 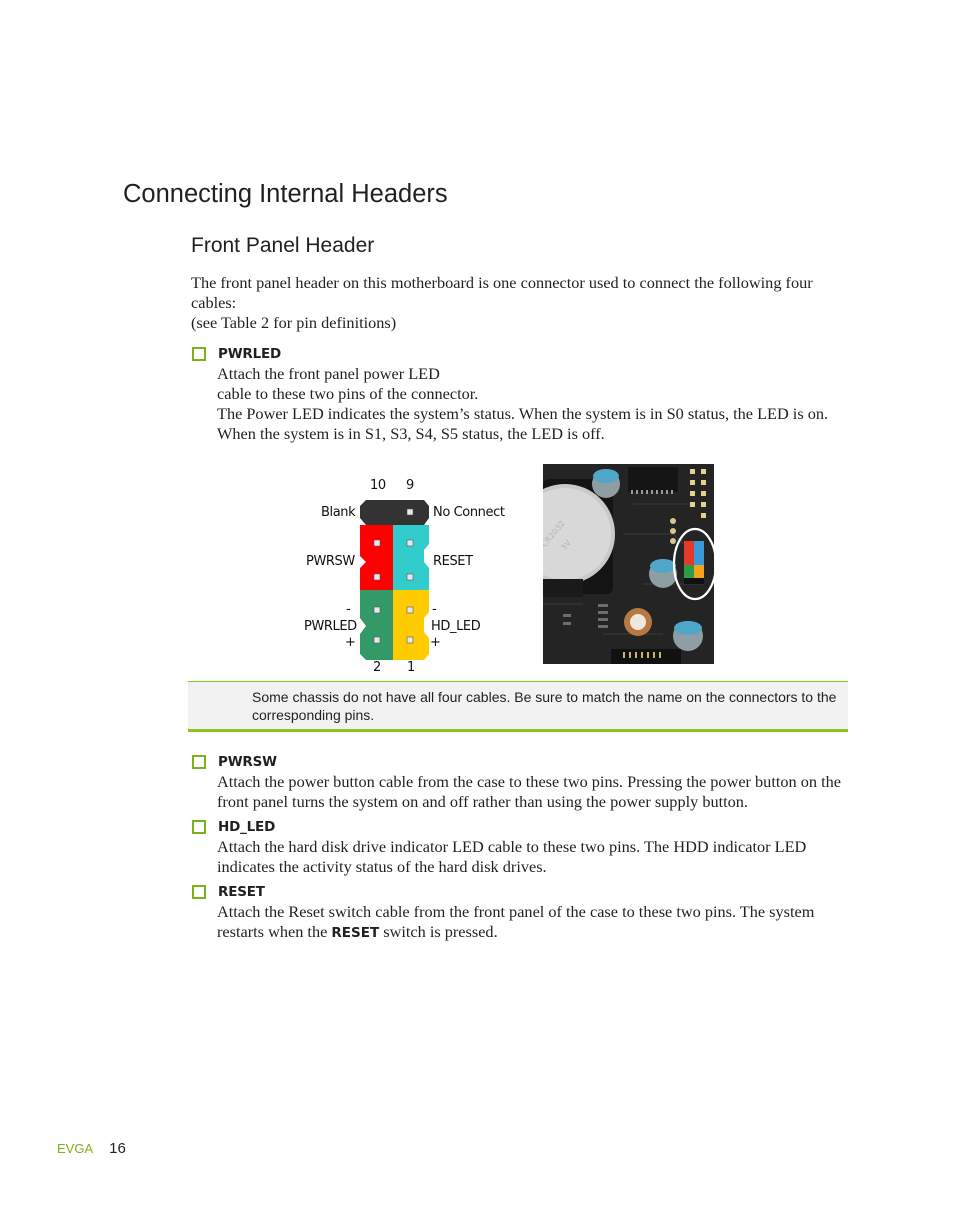 What do you see at coordinates (411, 667) in the screenshot?
I see `pin-number-1: 1` at bounding box center [411, 667].